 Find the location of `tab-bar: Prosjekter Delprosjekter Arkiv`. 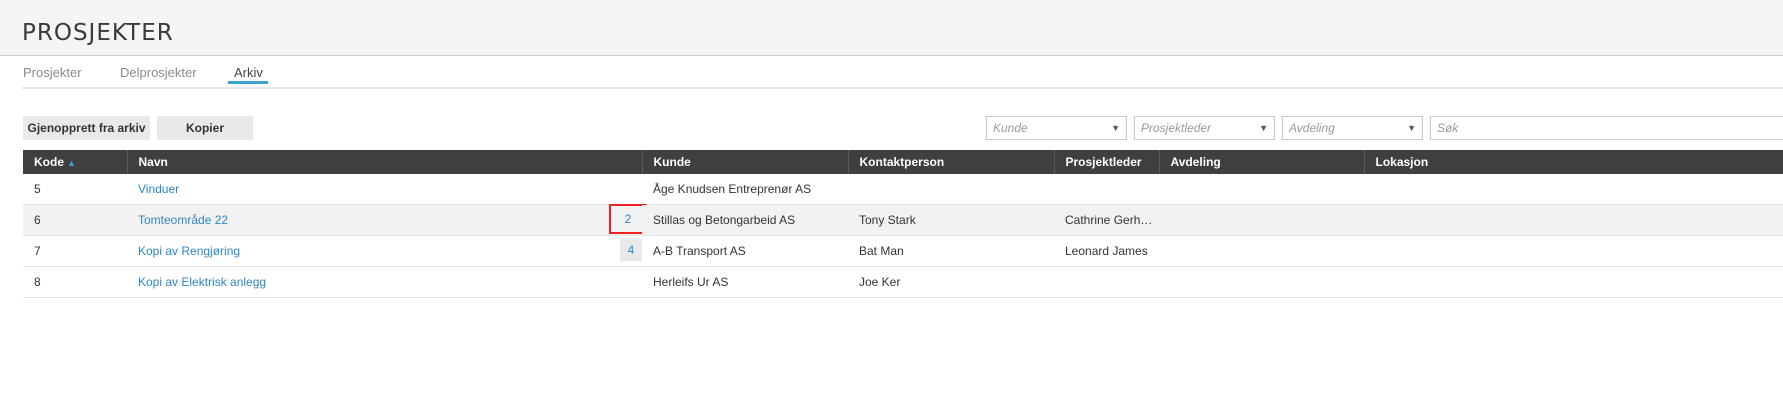

tab-bar: Prosjekter Delprosjekter Arkiv is located at coordinates (902, 72).